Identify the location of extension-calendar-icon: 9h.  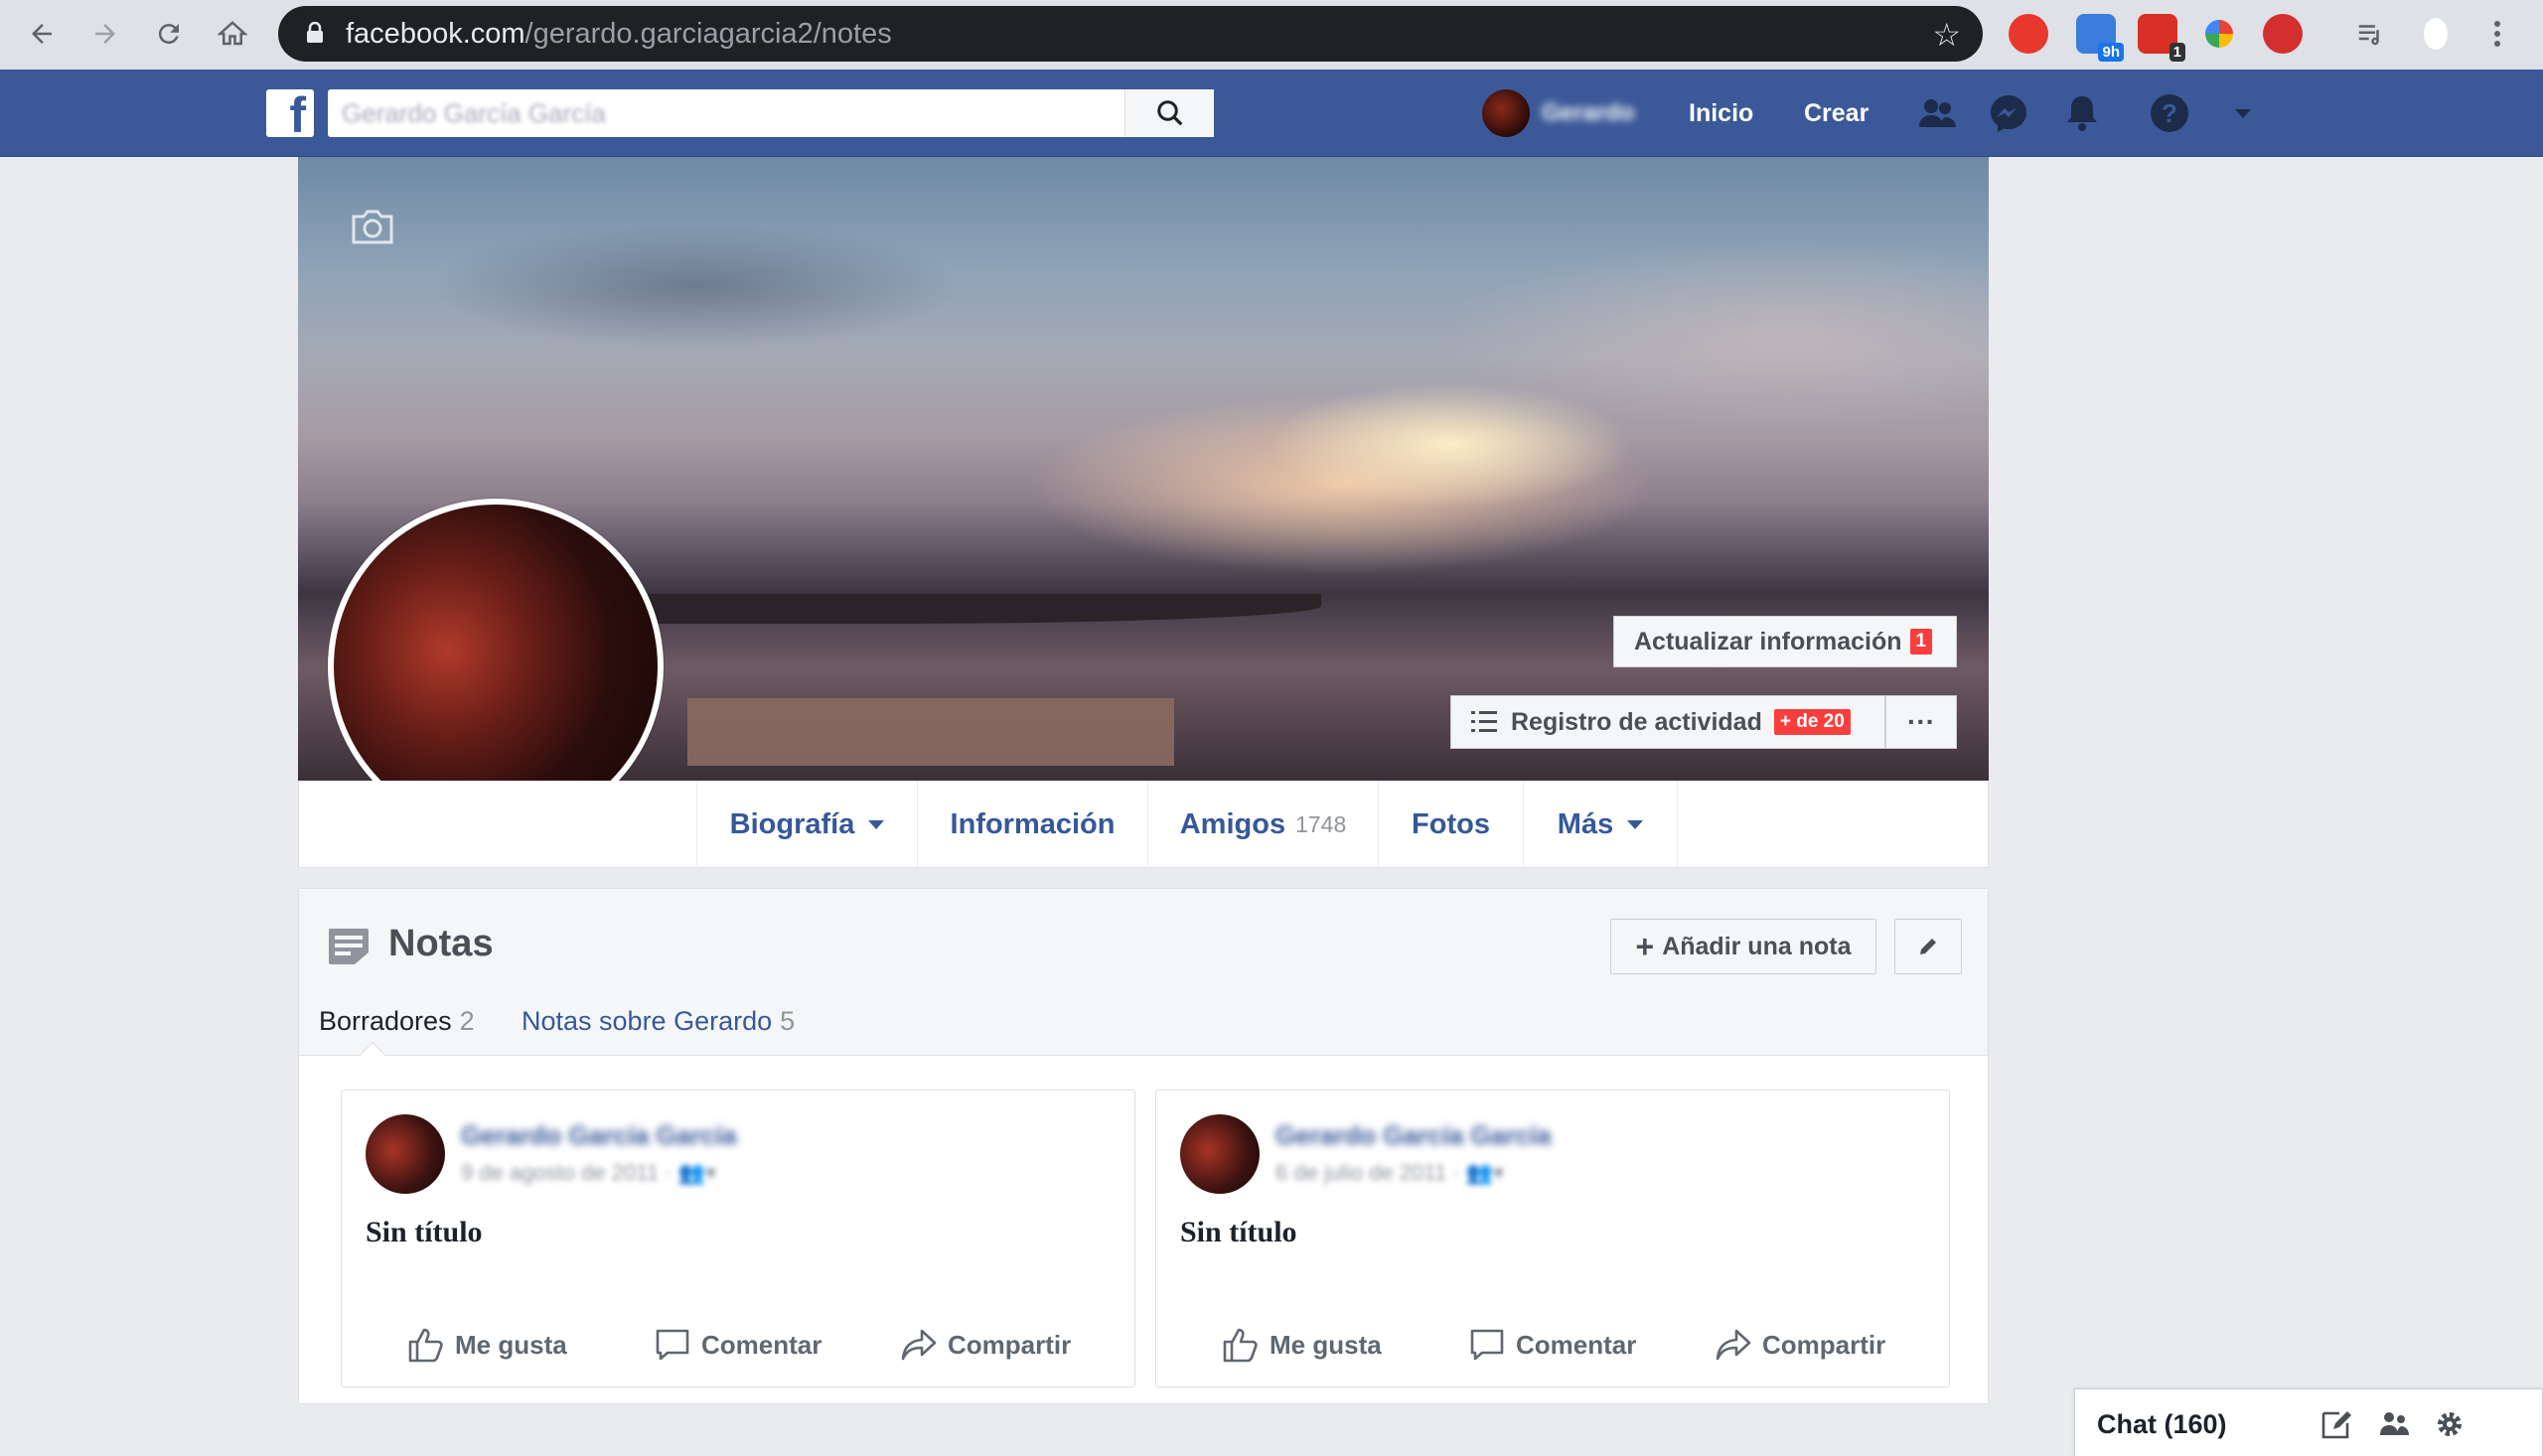
(2100, 38).